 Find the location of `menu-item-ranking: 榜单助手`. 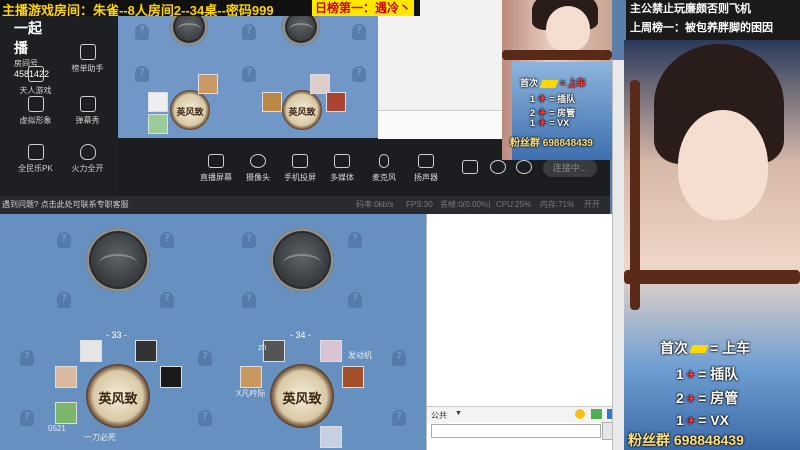

menu-item-ranking: 榜单助手 is located at coordinates (87, 59).